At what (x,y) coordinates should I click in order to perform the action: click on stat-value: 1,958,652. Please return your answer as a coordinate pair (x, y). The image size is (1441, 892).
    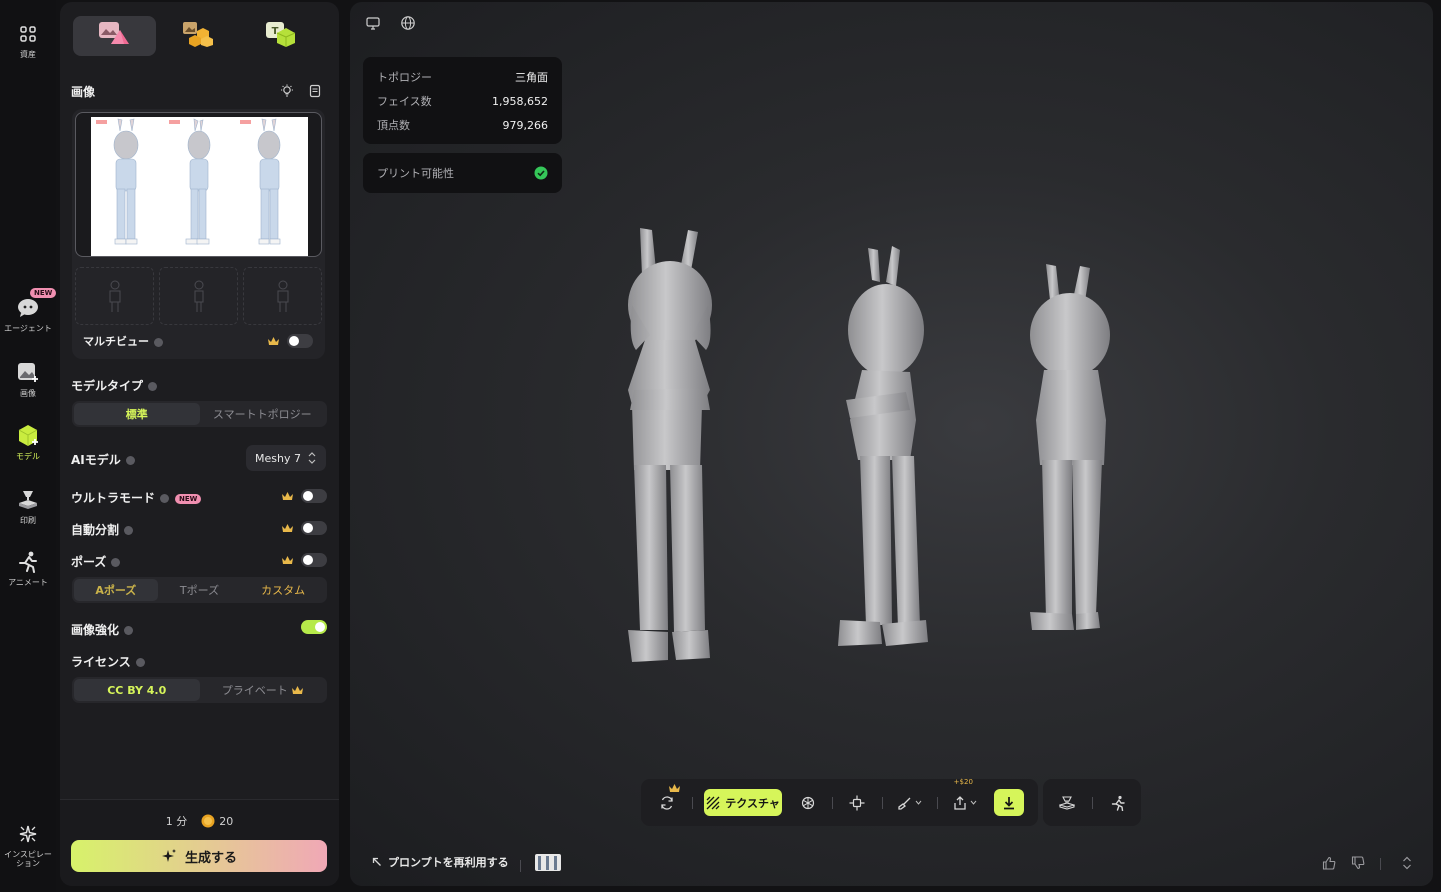
    Looking at the image, I should click on (520, 101).